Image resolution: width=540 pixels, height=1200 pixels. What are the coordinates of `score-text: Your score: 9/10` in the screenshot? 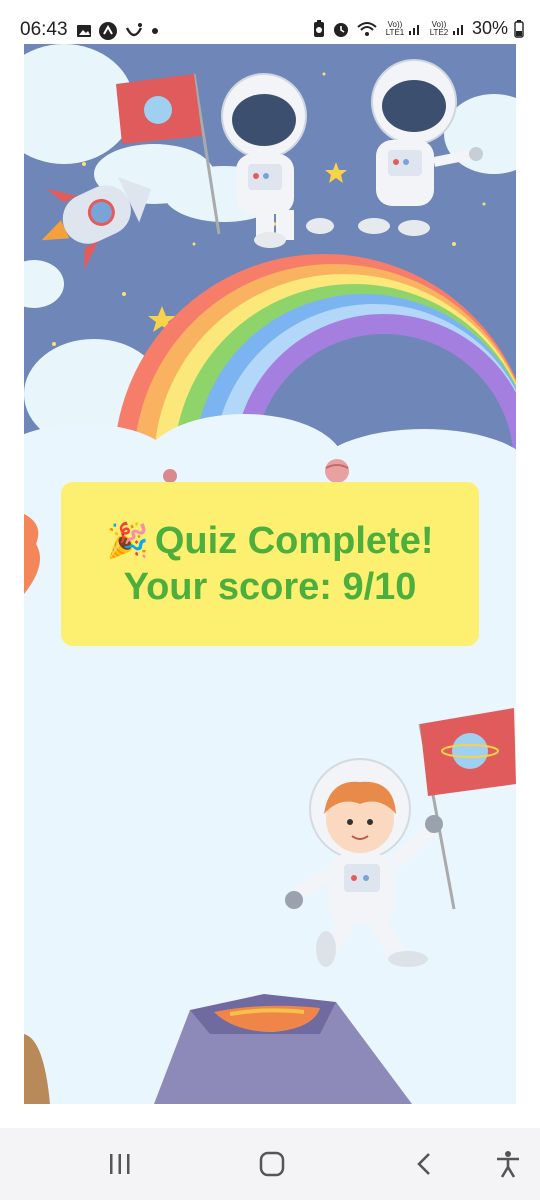 It's located at (270, 587).